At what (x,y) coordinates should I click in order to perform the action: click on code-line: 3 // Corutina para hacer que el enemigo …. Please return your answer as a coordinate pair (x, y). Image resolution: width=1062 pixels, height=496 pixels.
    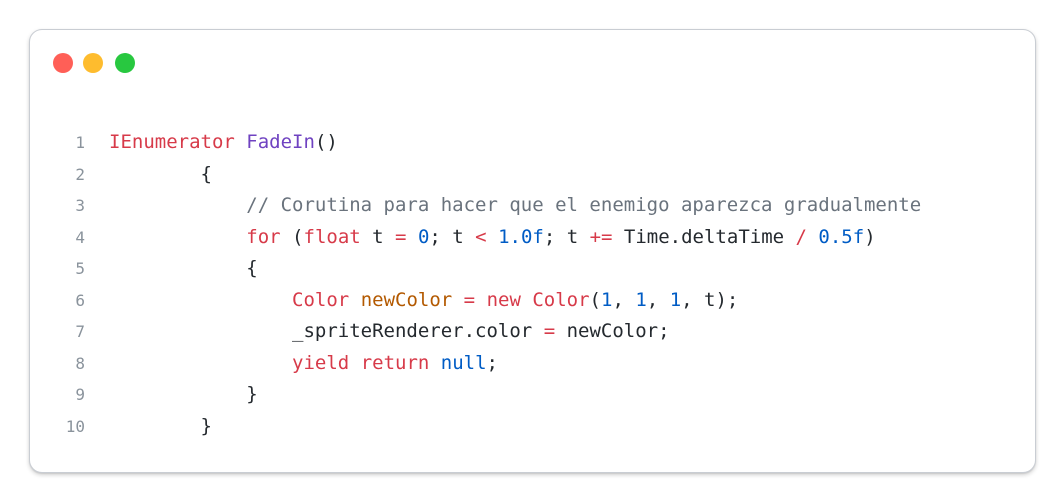
    Looking at the image, I should click on (530, 206).